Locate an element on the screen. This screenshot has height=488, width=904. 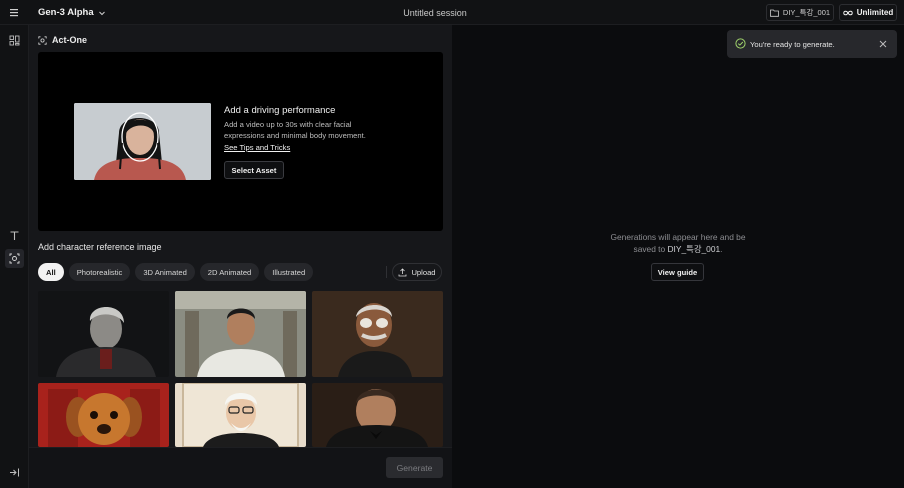
upload-icon is located at coordinates (403, 271).